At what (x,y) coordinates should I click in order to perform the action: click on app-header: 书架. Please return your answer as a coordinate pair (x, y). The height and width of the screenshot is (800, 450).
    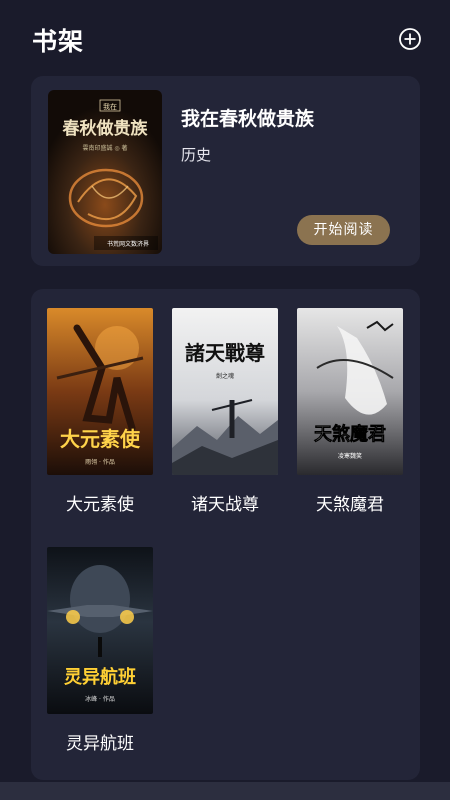
    Looking at the image, I should click on (225, 38).